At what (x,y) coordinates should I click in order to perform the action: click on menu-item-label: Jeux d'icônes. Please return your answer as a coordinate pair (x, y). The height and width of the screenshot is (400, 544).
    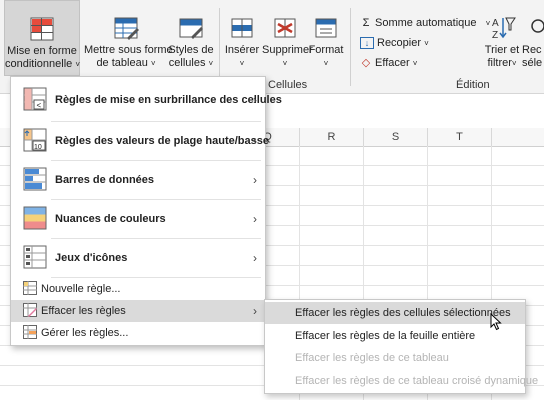
    Looking at the image, I should click on (91, 258).